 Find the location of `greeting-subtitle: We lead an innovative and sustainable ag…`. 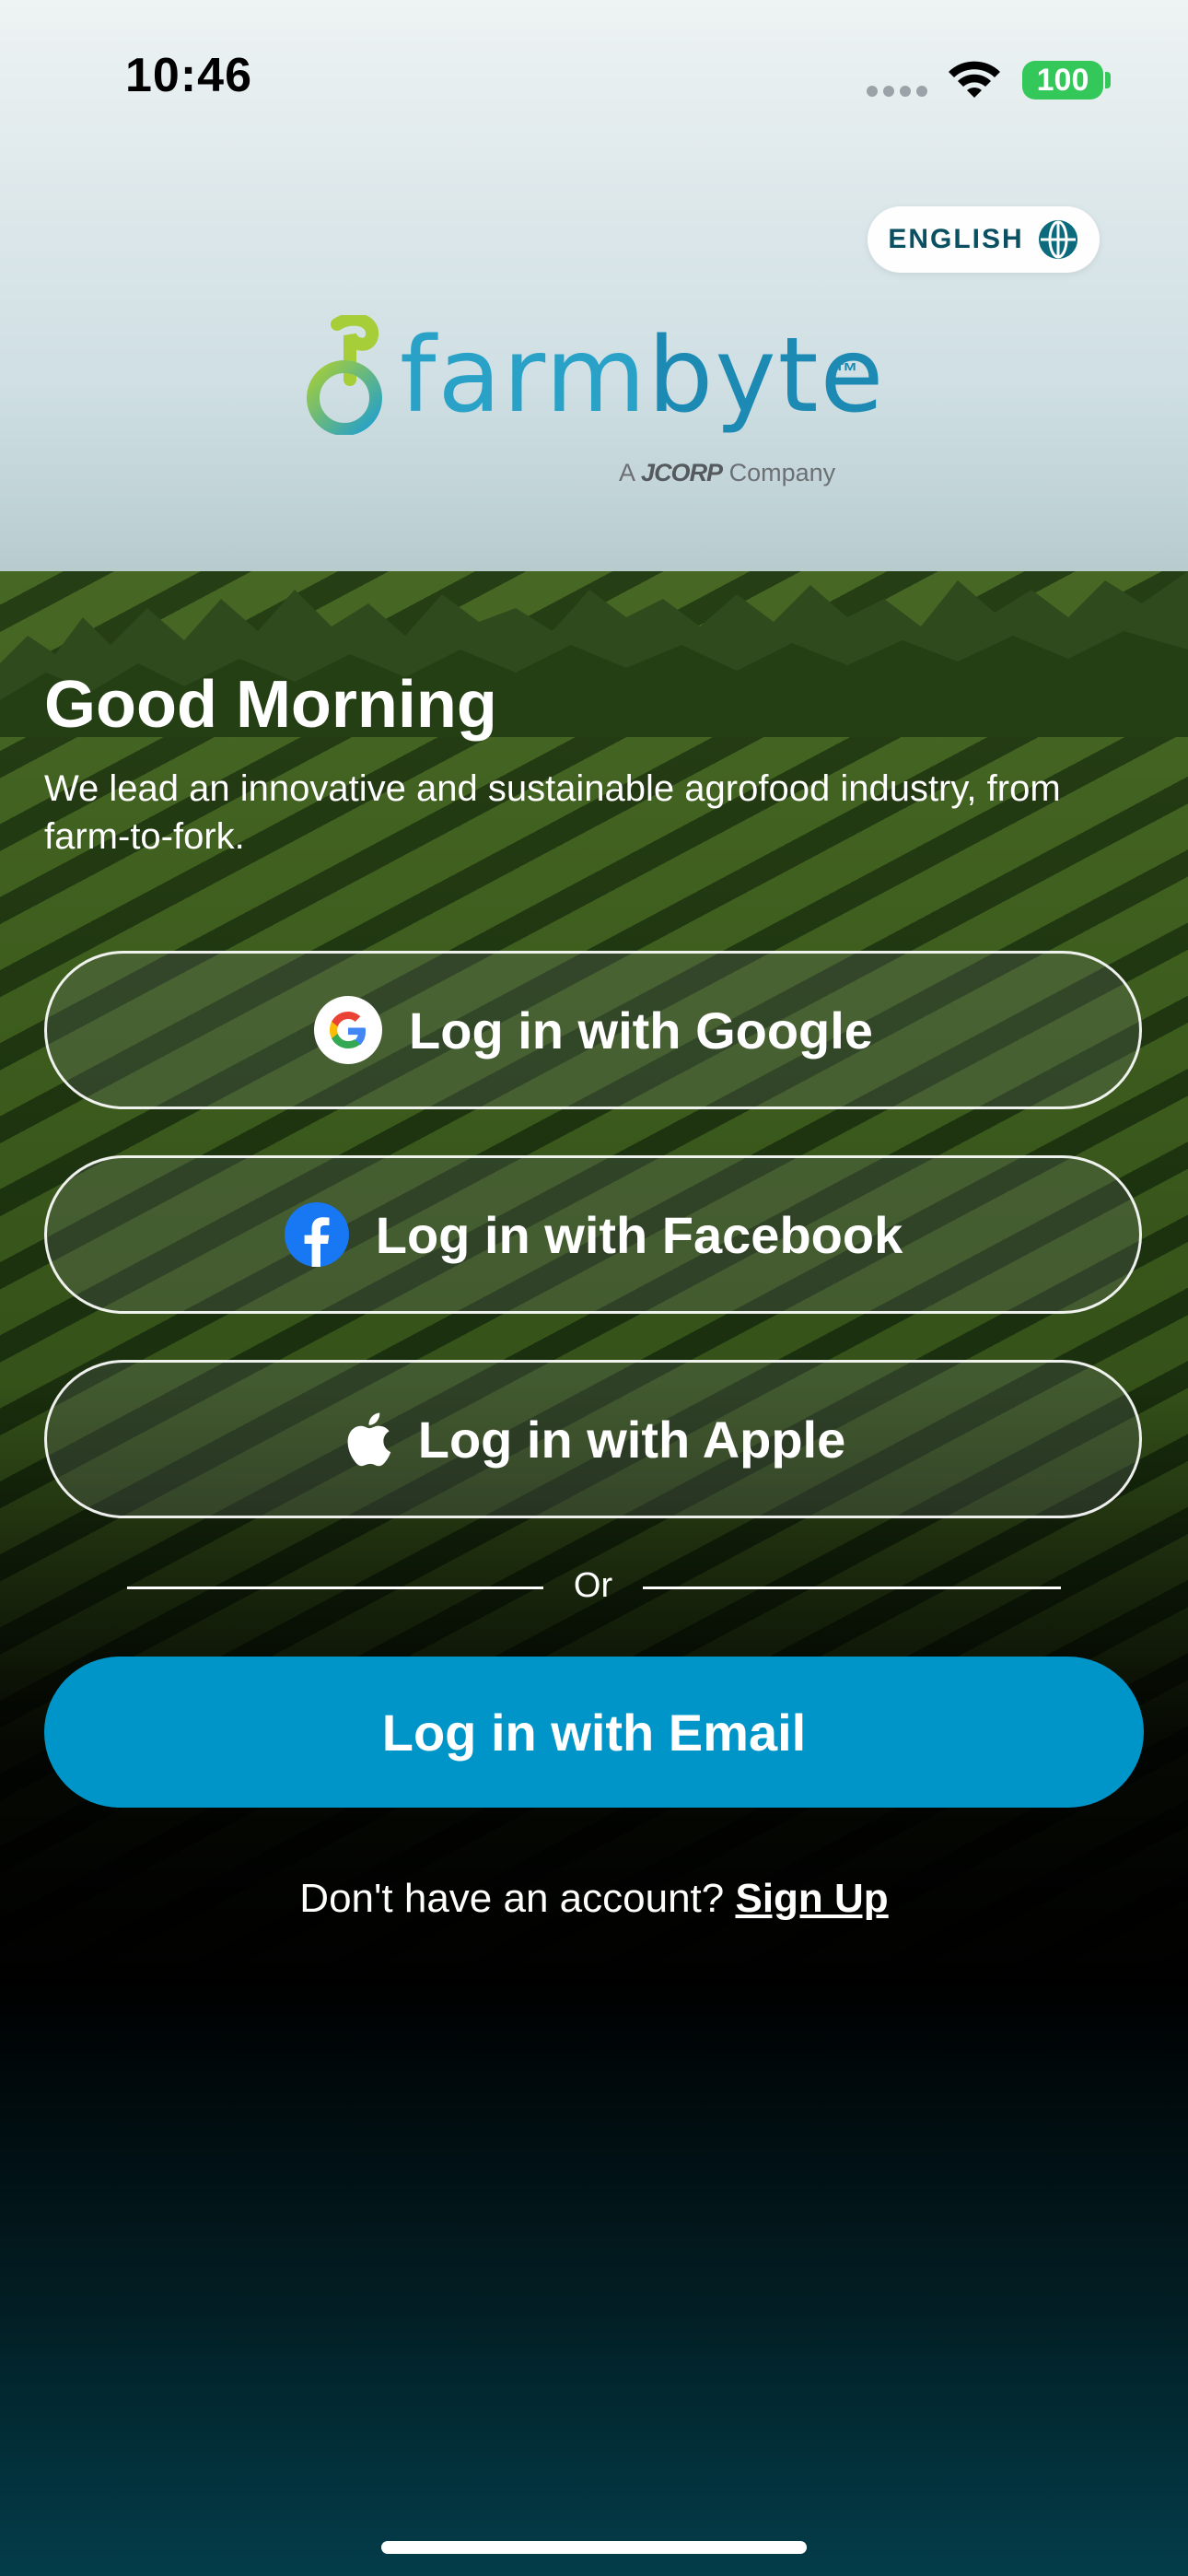

greeting-subtitle: We lead an innovative and sustainable ag… is located at coordinates (552, 812).